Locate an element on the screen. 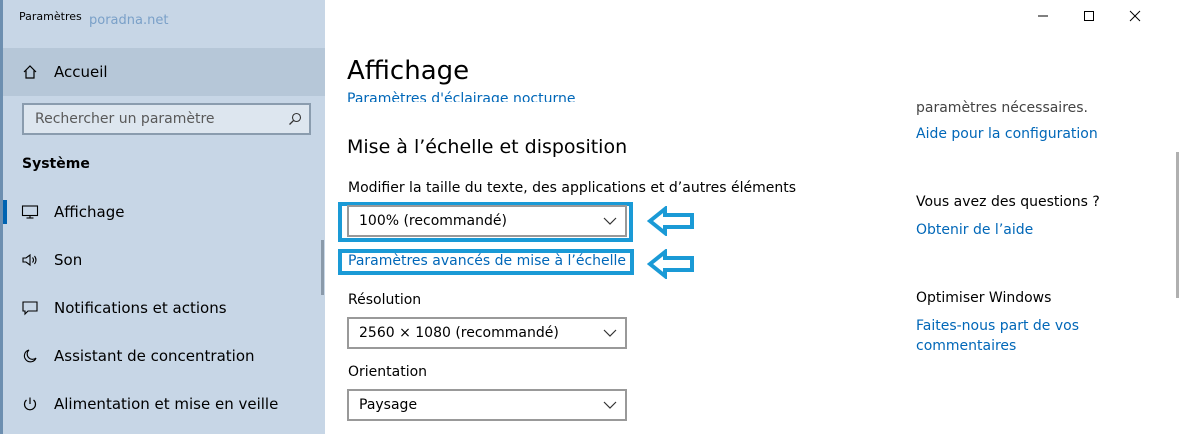 Image resolution: width=1182 pixels, height=434 pixels. home-icon is located at coordinates (30, 72).